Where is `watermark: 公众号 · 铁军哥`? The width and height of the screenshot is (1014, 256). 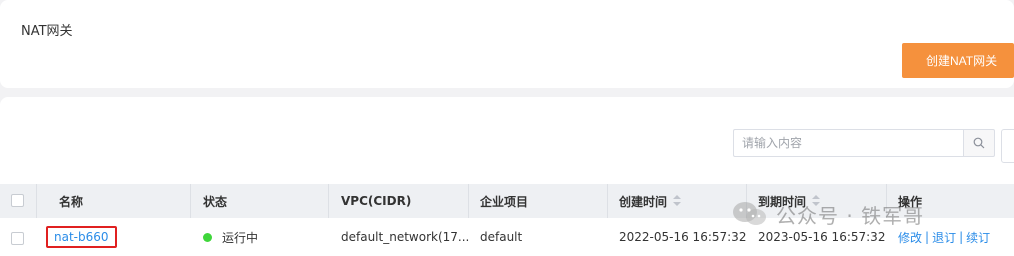
watermark: 公众号 · 铁军哥 is located at coordinates (827, 214).